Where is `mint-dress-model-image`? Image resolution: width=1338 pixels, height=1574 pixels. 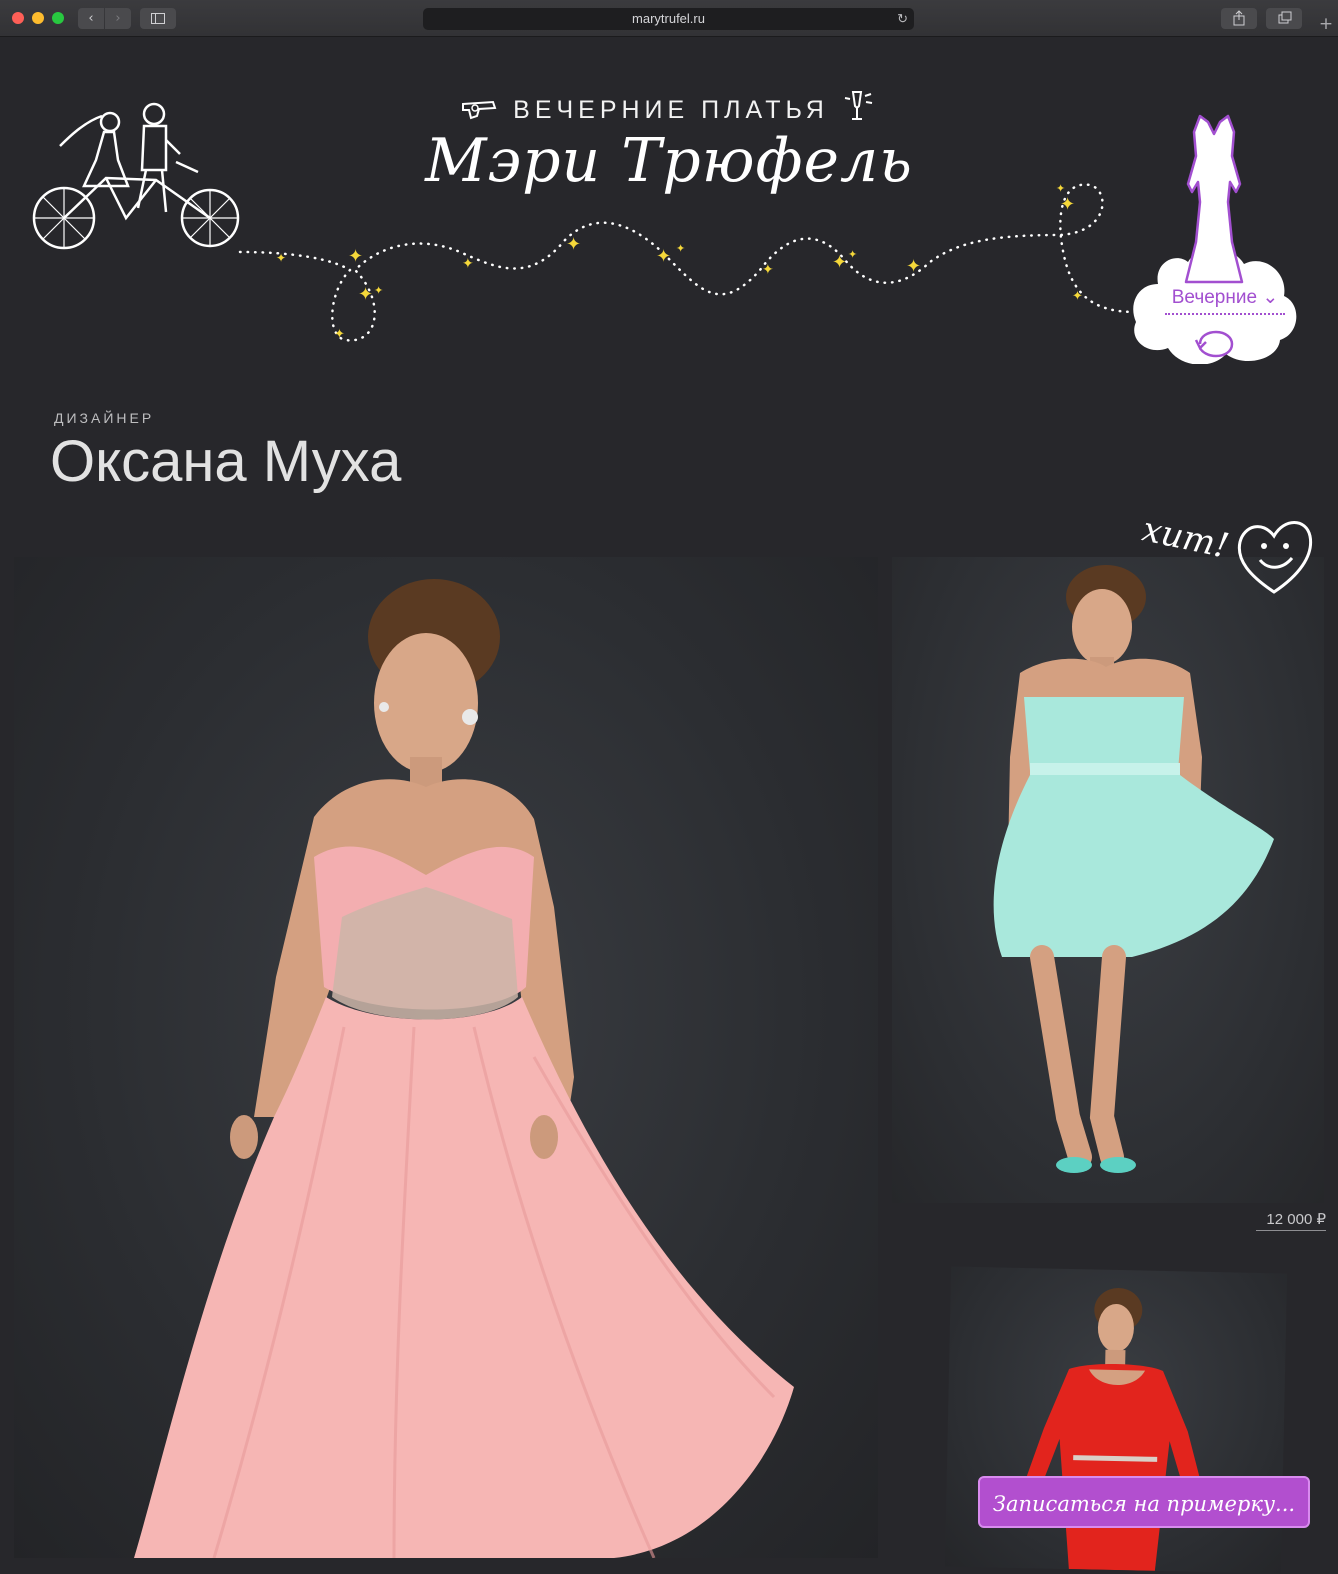 mint-dress-model-image is located at coordinates (1133, 869).